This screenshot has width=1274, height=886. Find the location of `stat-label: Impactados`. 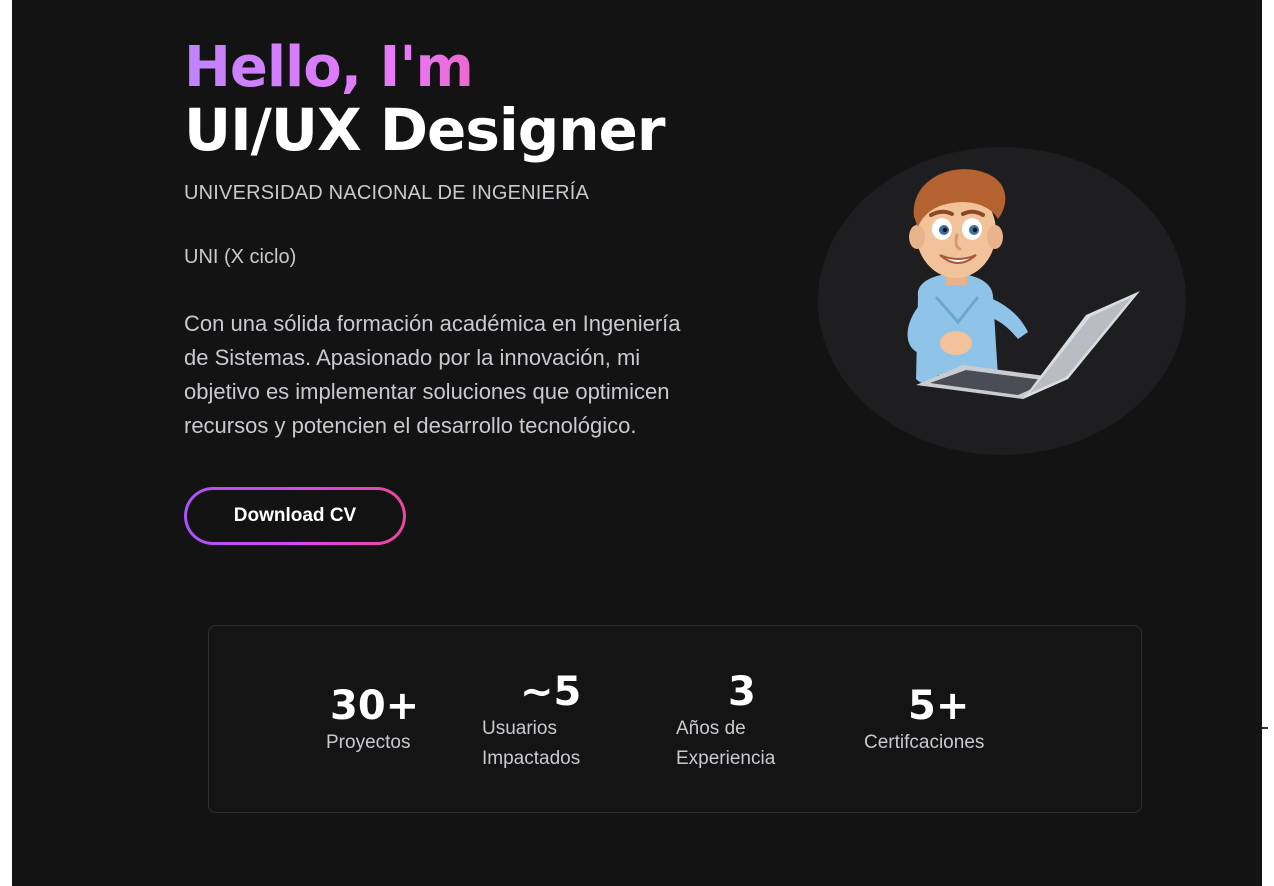

stat-label: Impactados is located at coordinates (531, 758).